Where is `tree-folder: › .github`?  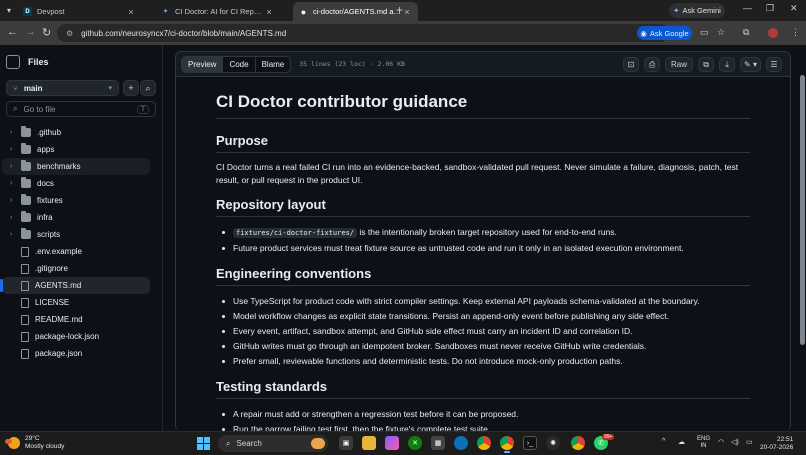
tree-folder: › .github is located at coordinates (76, 132).